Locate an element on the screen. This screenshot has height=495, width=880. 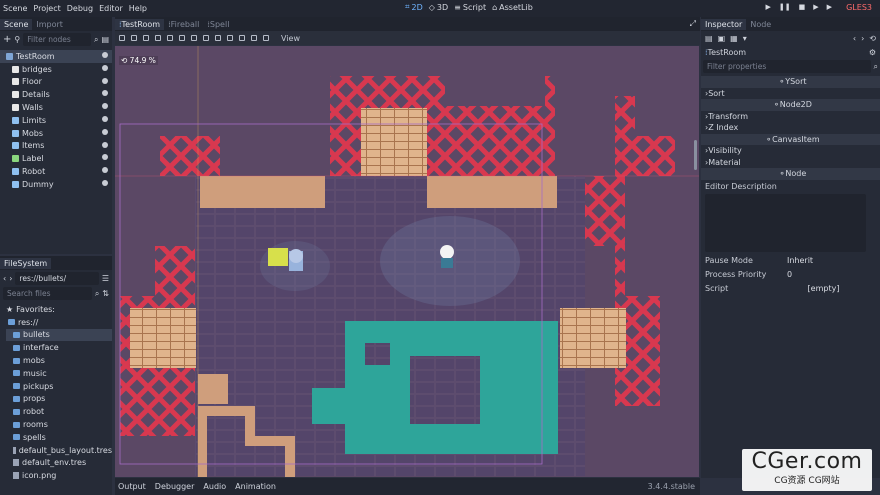
tab-testroom: ⁞TestRoom is located at coordinates (140, 24).